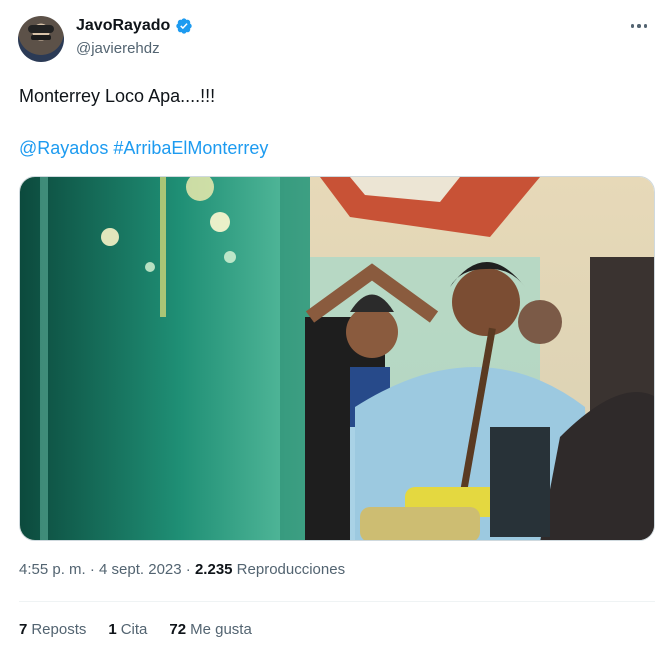 This screenshot has height=646, width=669. Describe the element at coordinates (337, 601) in the screenshot. I see `divider` at that location.